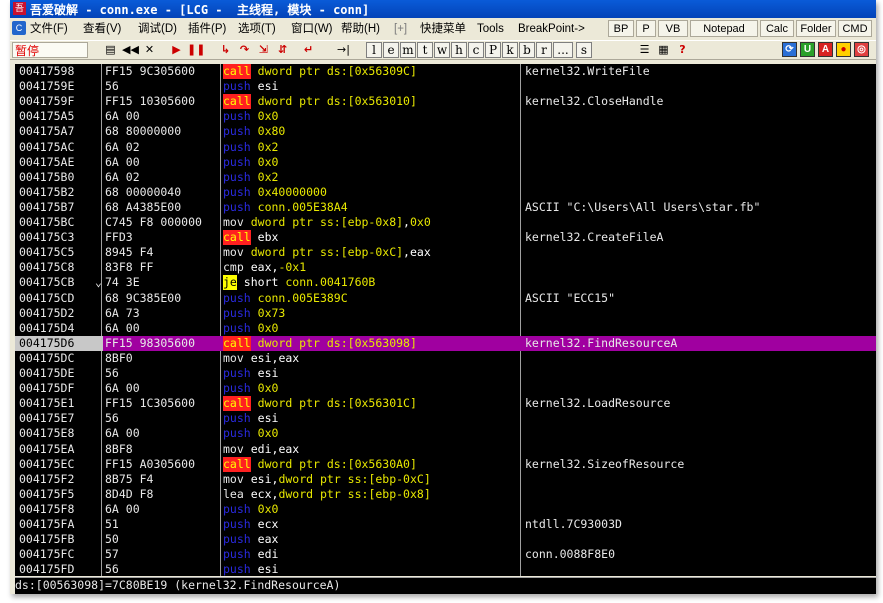 This screenshot has height=603, width=883. Describe the element at coordinates (445, 192) in the screenshot. I see `instruction-row: 004175B2 68 00000040 push 0x40000000` at that location.